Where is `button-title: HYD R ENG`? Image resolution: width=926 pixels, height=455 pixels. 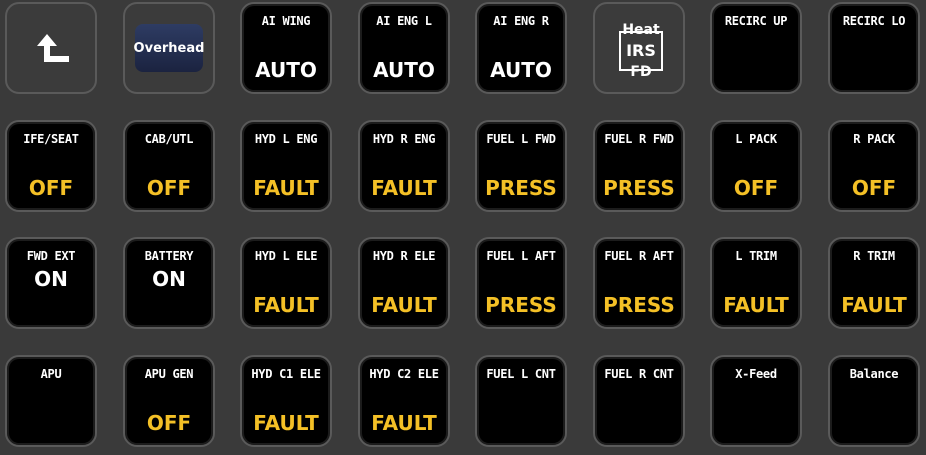 button-title: HYD R ENG is located at coordinates (404, 139).